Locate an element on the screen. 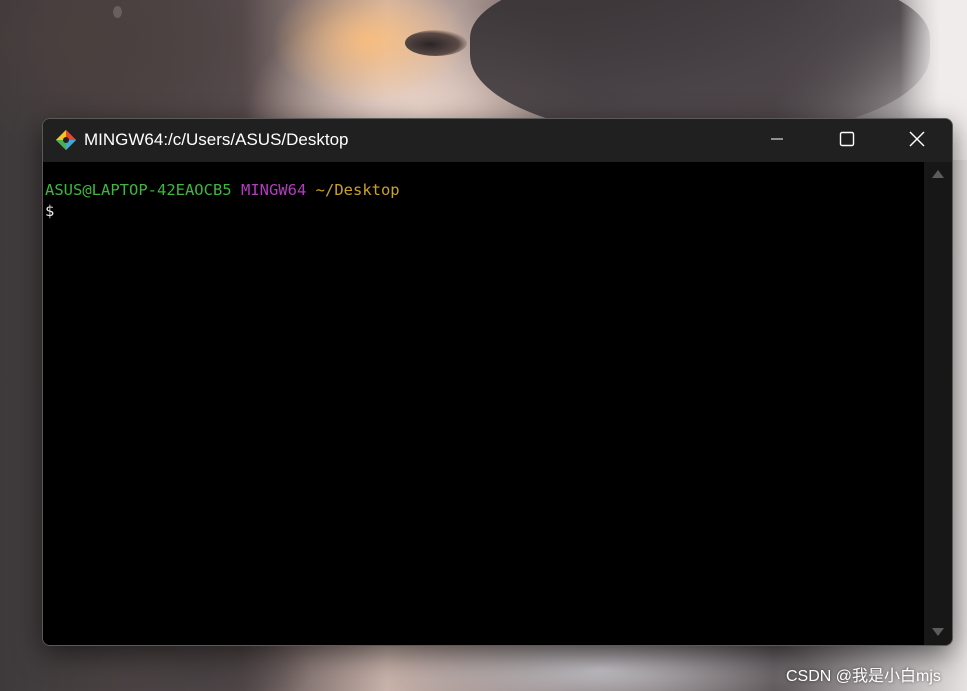 The width and height of the screenshot is (967, 691). prompt-system: MINGW64 is located at coordinates (273, 190).